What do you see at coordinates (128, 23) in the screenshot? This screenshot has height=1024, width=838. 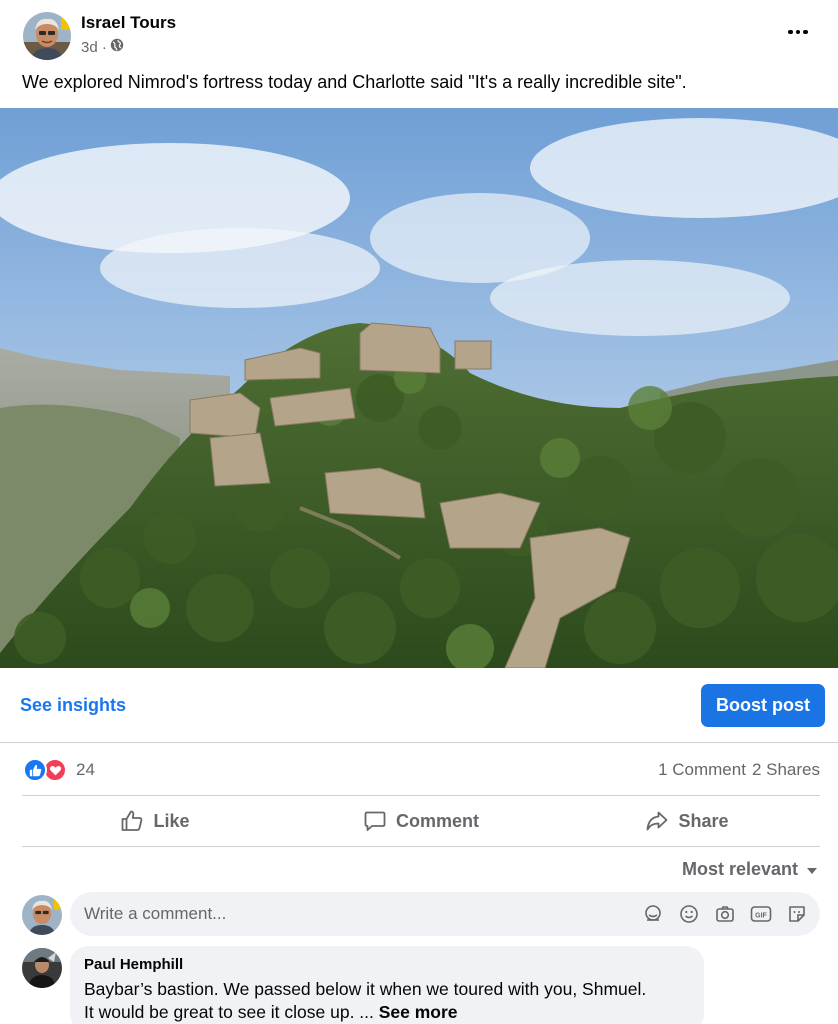 I see `author-name: Israel Tours` at bounding box center [128, 23].